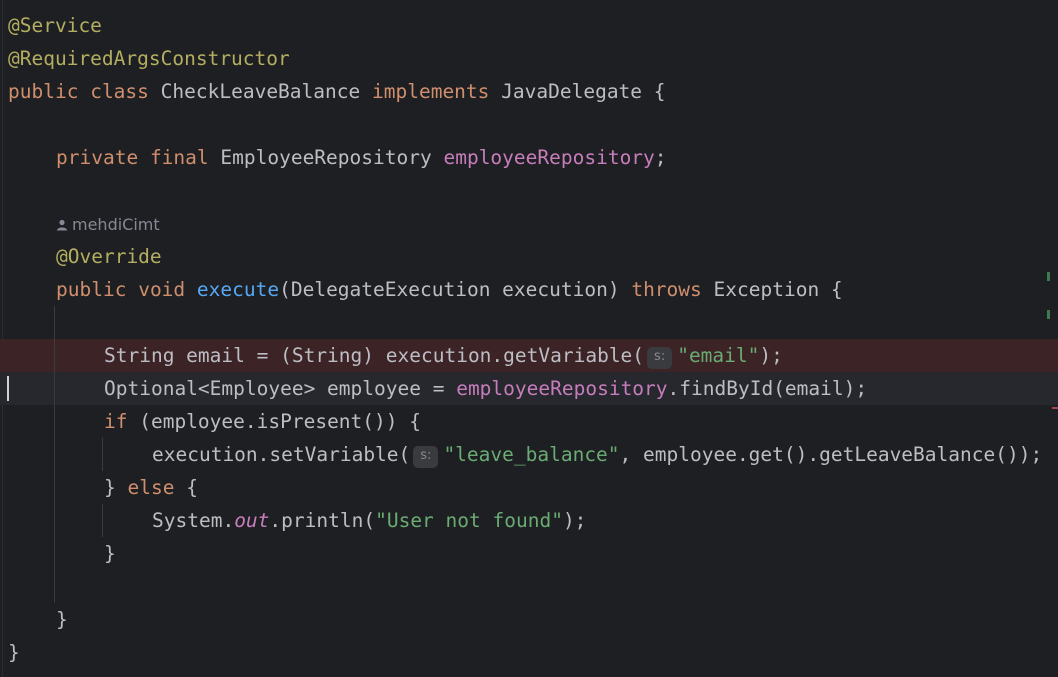 Image resolution: width=1058 pixels, height=677 pixels. Describe the element at coordinates (548, 157) in the screenshot. I see `field-name: employeeRepository` at that location.